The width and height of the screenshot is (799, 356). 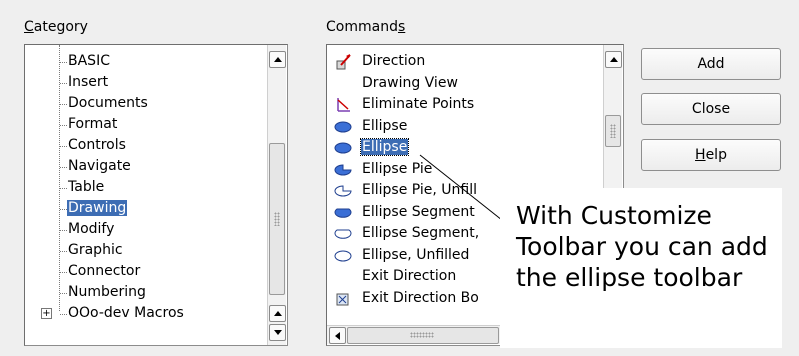 I want to click on category-label: Category, so click(x=56, y=27).